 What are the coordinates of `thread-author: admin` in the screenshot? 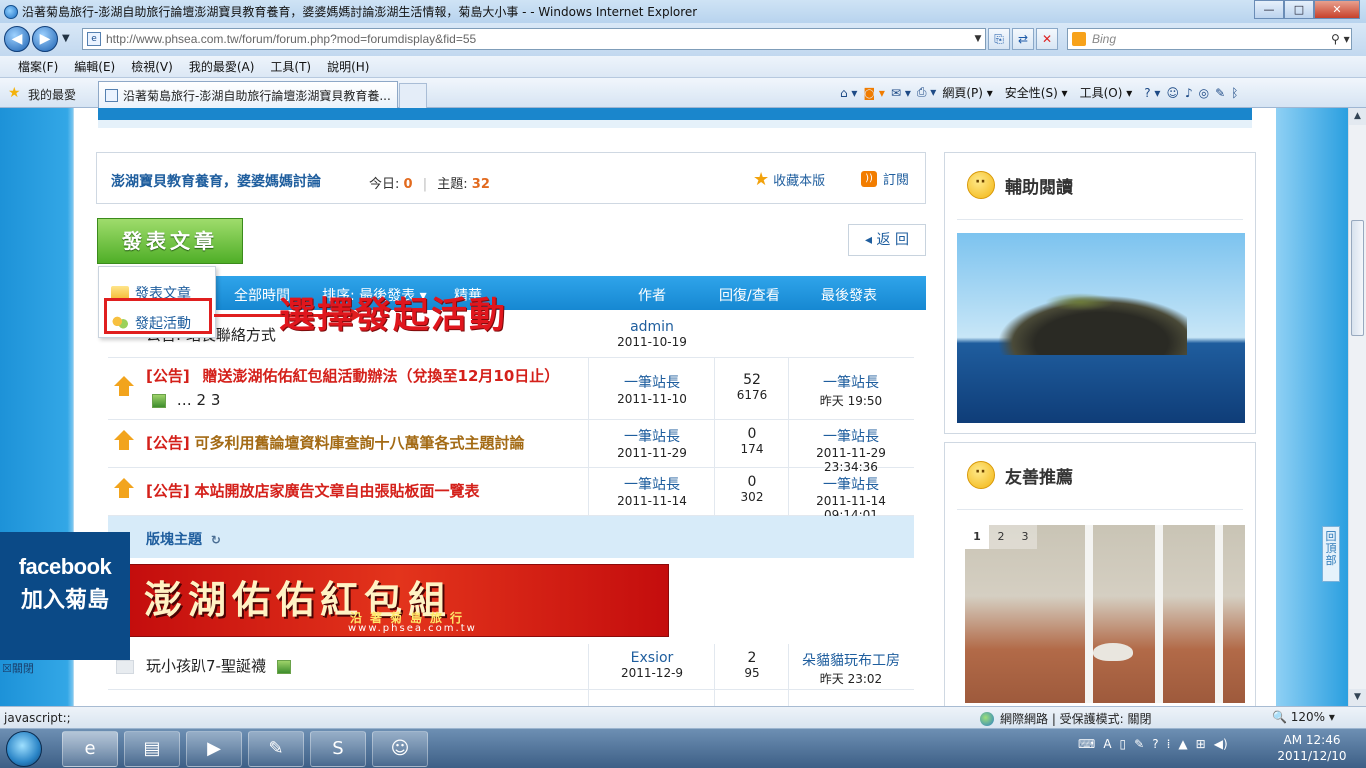 It's located at (652, 327).